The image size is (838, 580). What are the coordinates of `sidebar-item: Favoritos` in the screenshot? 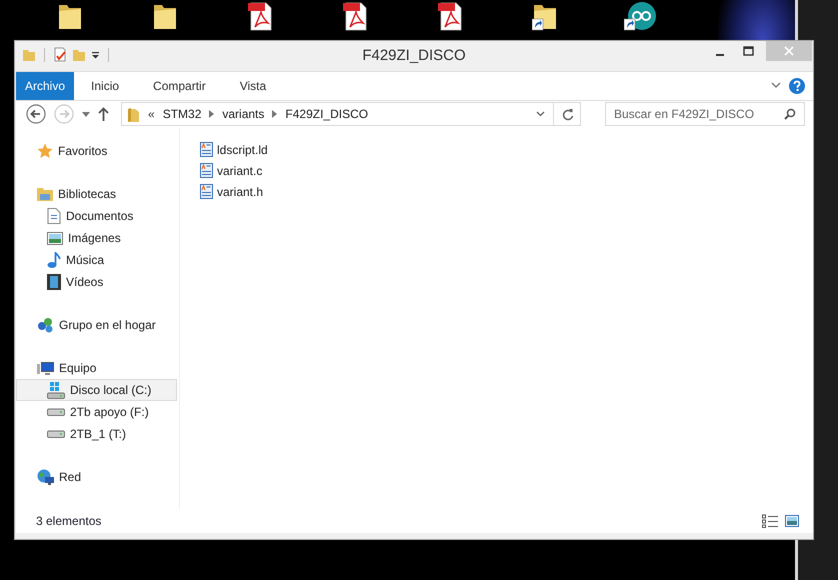 It's located at (96, 151).